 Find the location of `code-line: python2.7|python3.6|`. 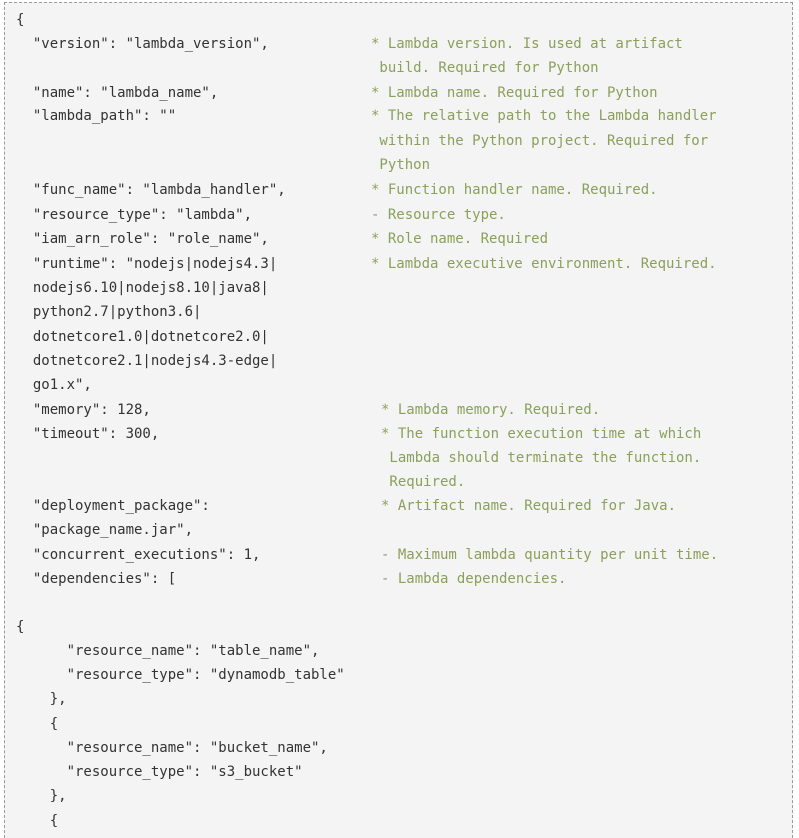

code-line: python2.7|python3.6| is located at coordinates (109, 312).